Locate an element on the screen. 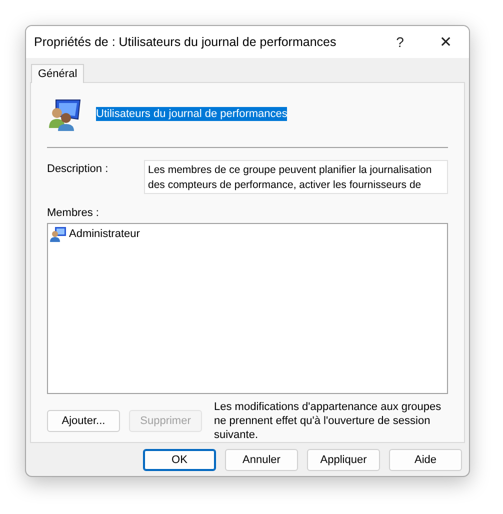 The width and height of the screenshot is (503, 514). dialog-button: Annuler is located at coordinates (261, 460).